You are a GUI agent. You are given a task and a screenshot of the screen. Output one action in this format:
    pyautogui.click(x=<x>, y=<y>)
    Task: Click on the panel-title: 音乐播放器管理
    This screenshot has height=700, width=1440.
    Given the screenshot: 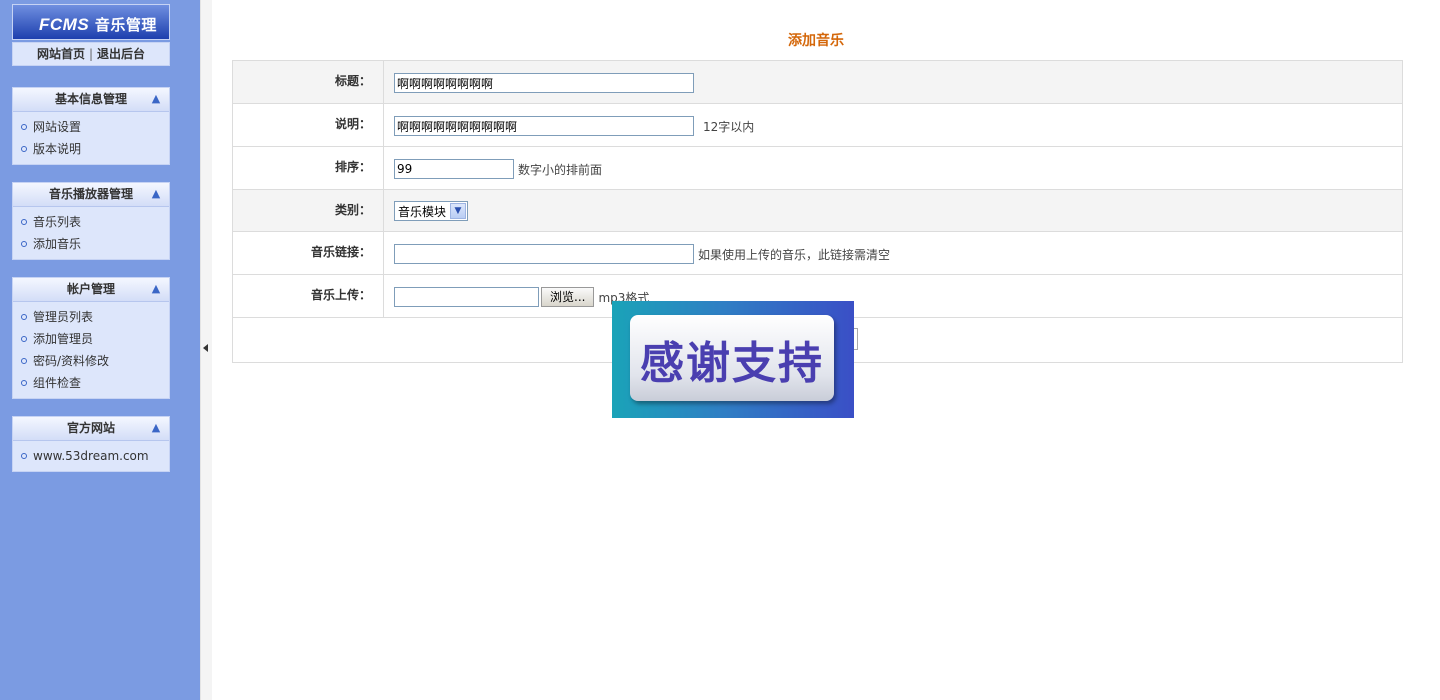 What is the action you would take?
    pyautogui.click(x=90, y=194)
    